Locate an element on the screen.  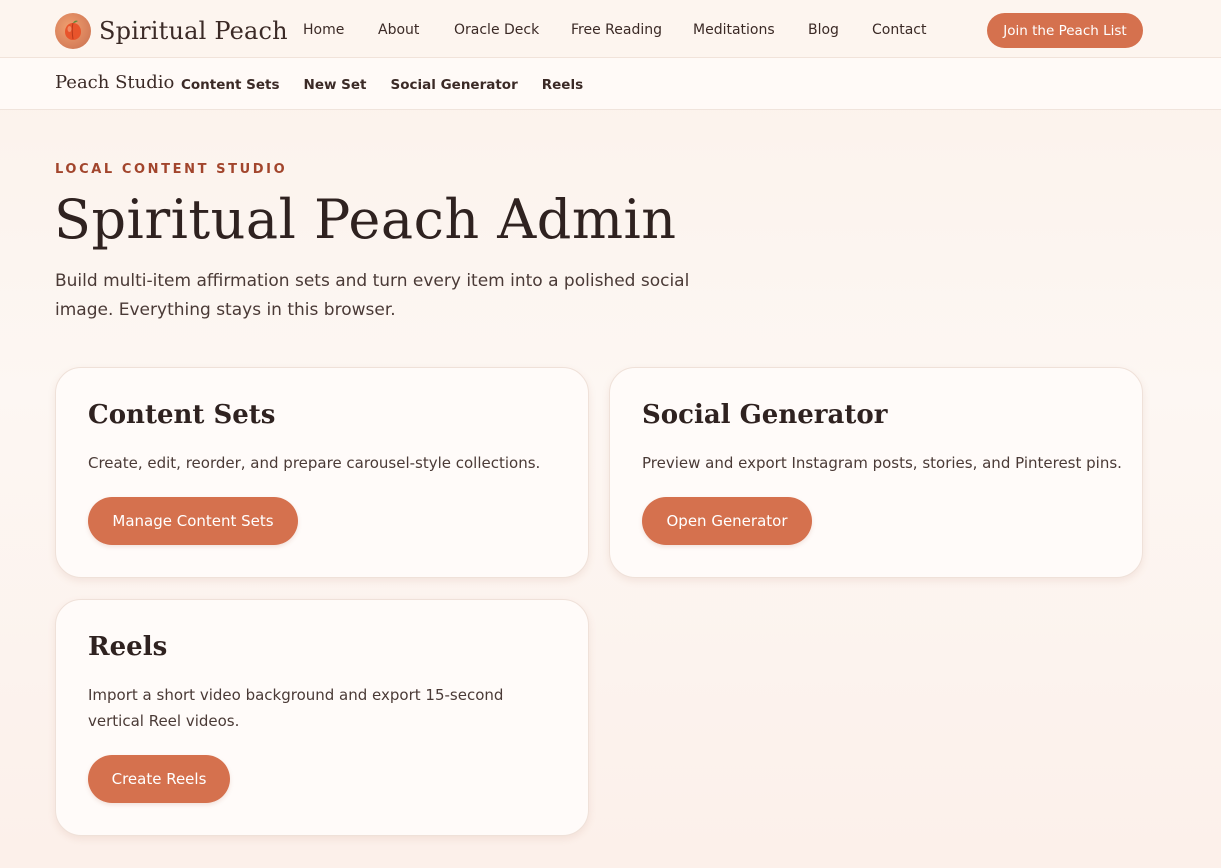
card-title: Content Sets is located at coordinates (182, 415).